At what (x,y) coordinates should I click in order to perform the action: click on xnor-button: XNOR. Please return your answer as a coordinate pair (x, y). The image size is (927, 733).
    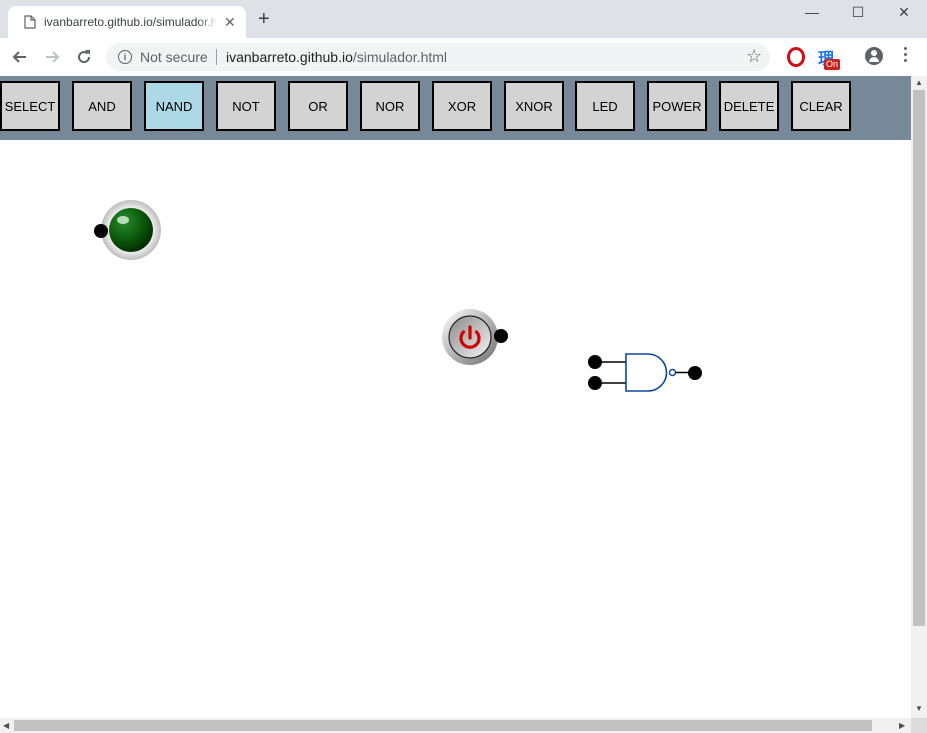
    Looking at the image, I should click on (534, 106).